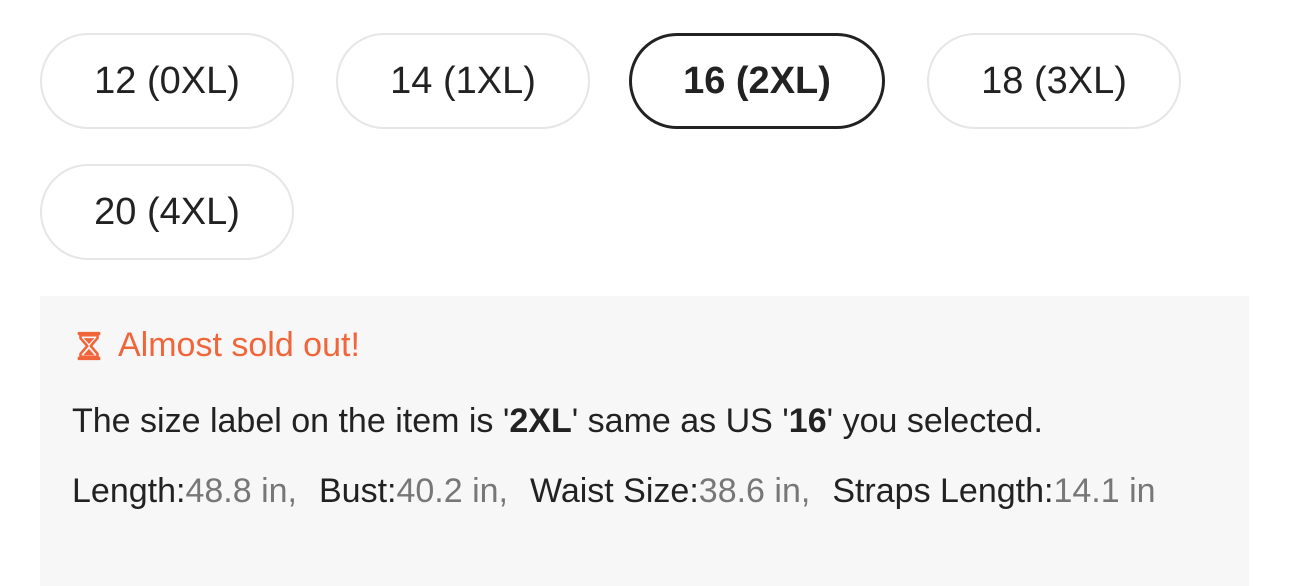 This screenshot has width=1290, height=586. What do you see at coordinates (291, 421) in the screenshot?
I see `size-note-prefix: The size label on the item is '` at bounding box center [291, 421].